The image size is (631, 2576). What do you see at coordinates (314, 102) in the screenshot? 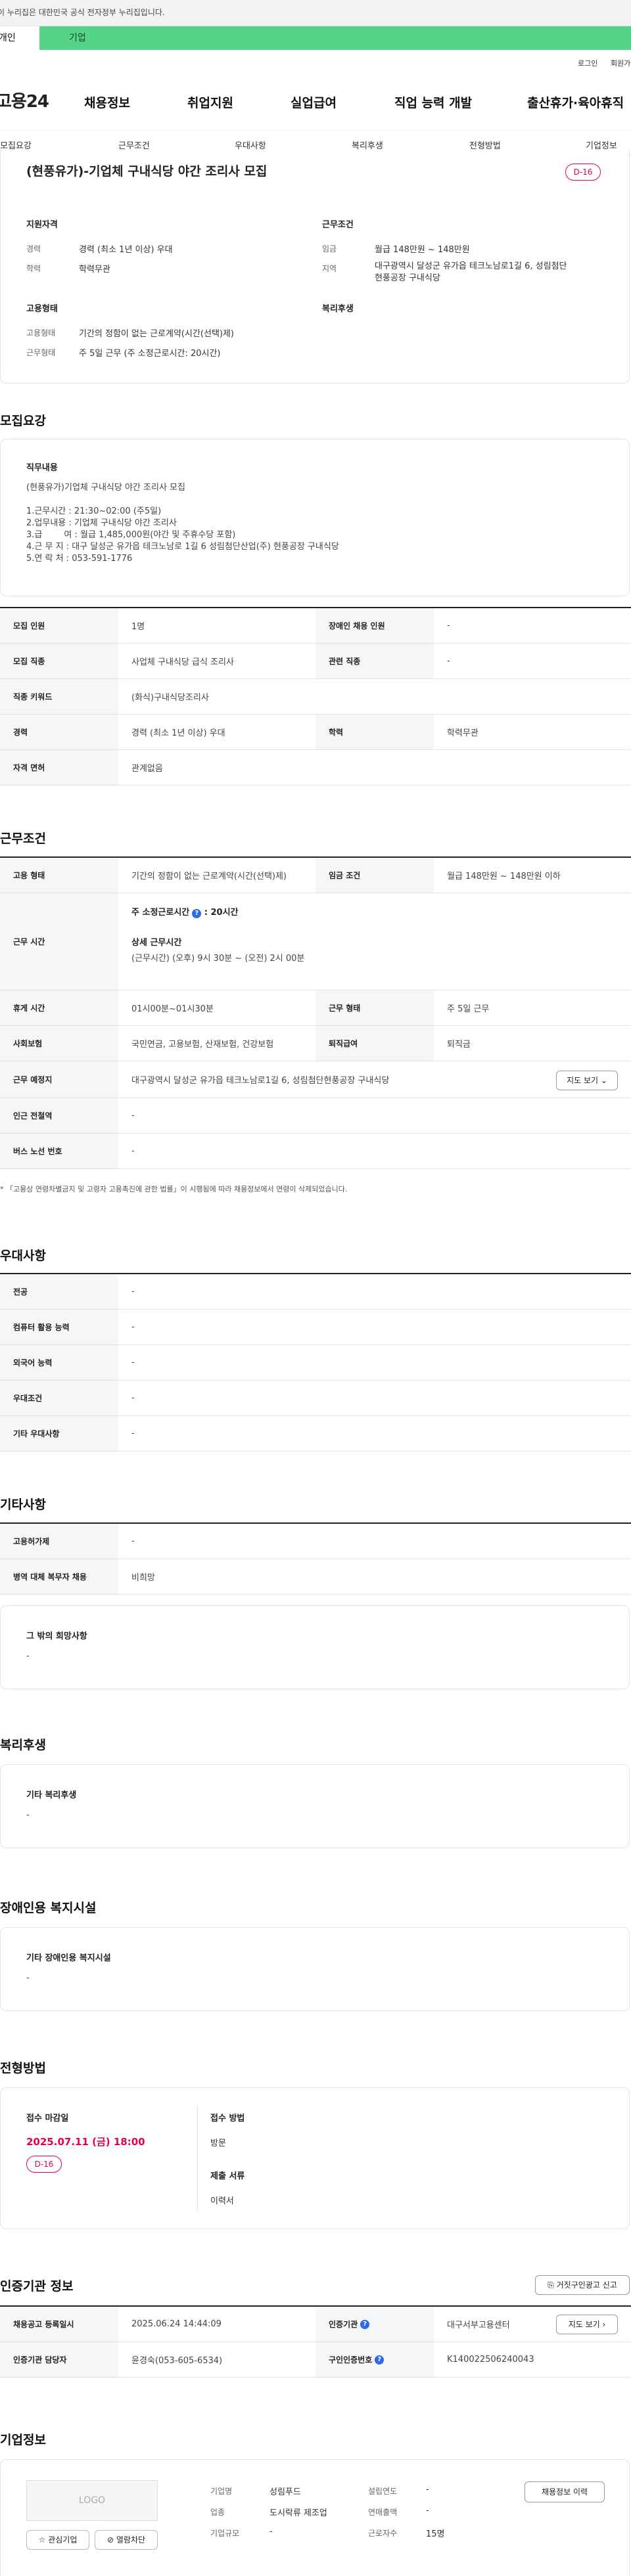
I see `nav-unemployment: 실업급여` at bounding box center [314, 102].